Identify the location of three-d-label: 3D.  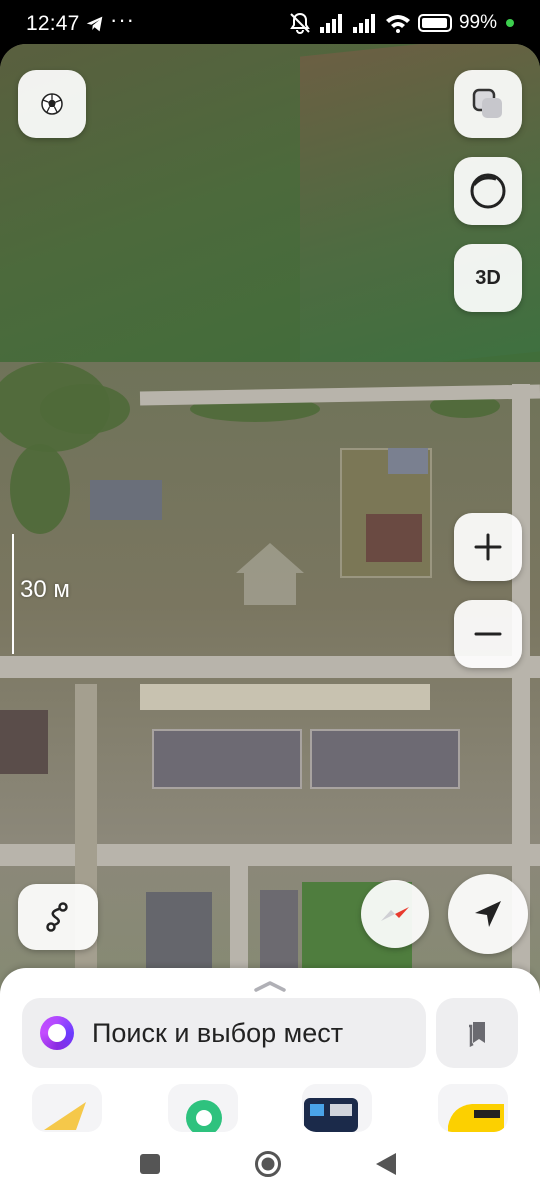
(488, 277).